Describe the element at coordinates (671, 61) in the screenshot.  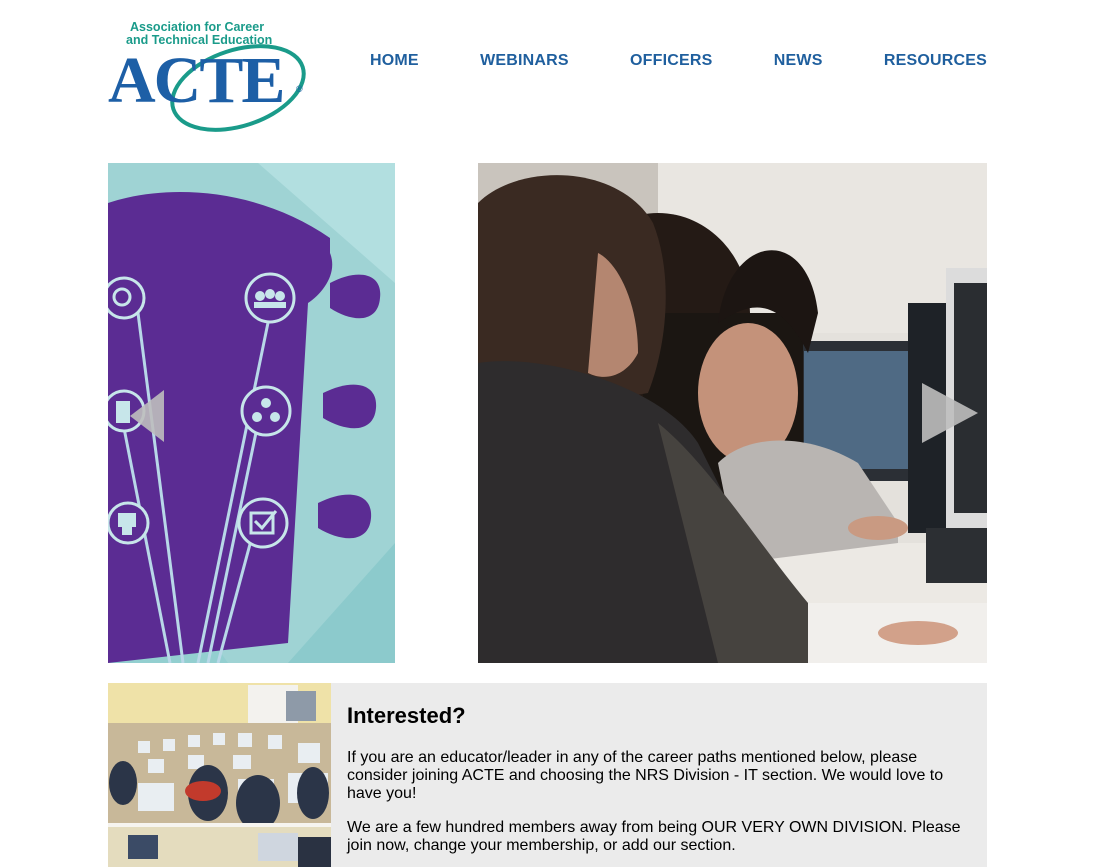
I see `nav-officers: OFFICERS` at that location.